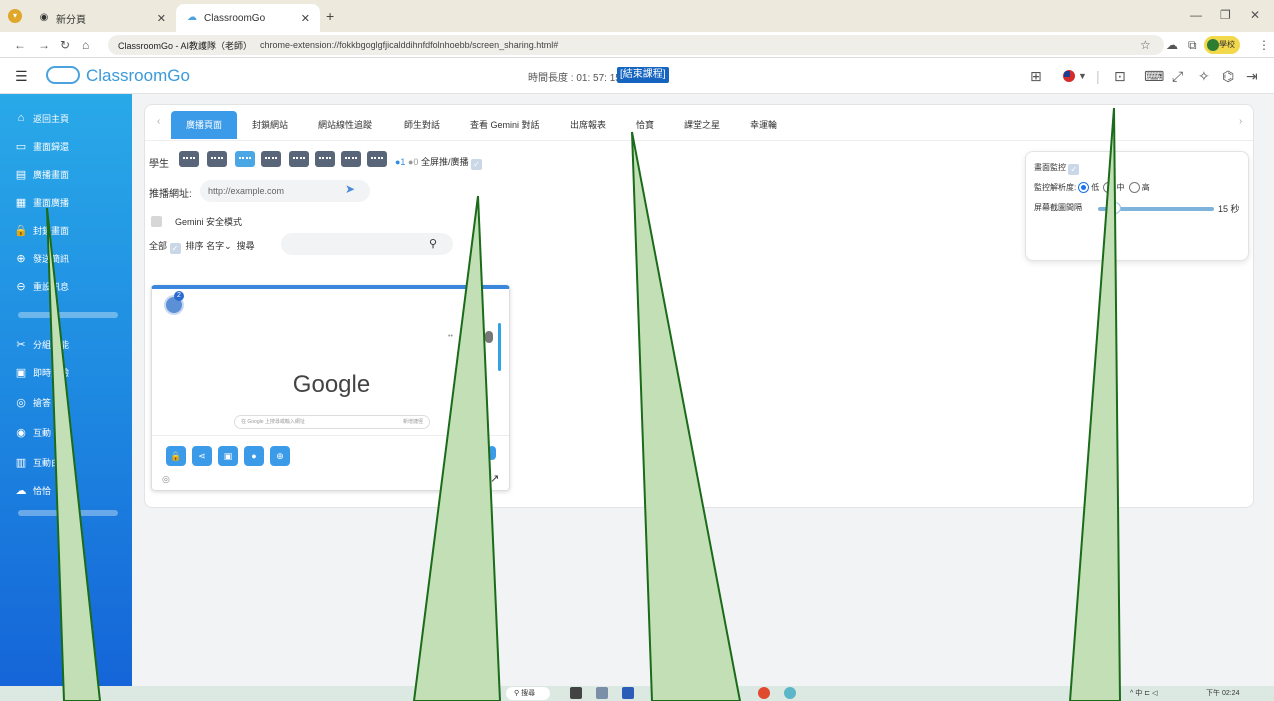  What do you see at coordinates (41, 118) in the screenshot?
I see `sidebar-item-home: ⌂ 返回主頁` at bounding box center [41, 118].